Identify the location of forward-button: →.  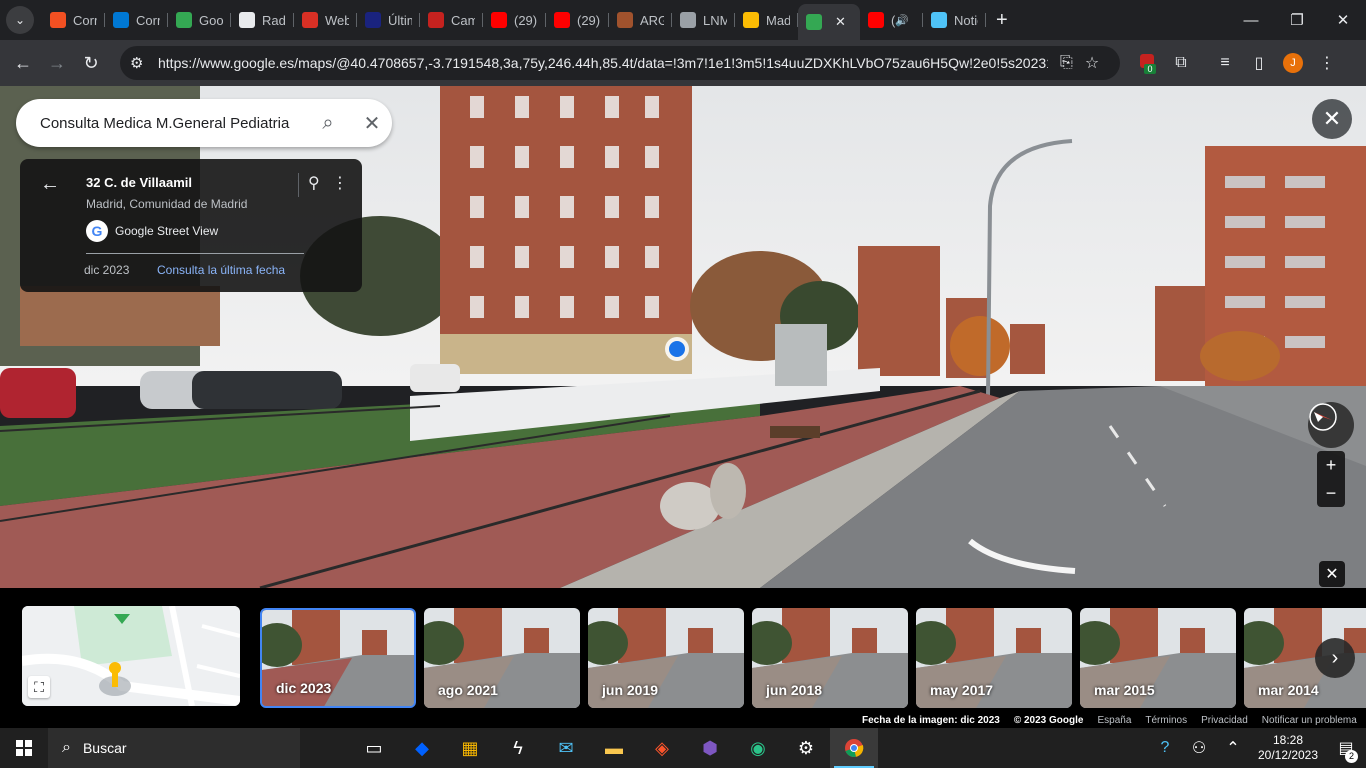
(57, 63).